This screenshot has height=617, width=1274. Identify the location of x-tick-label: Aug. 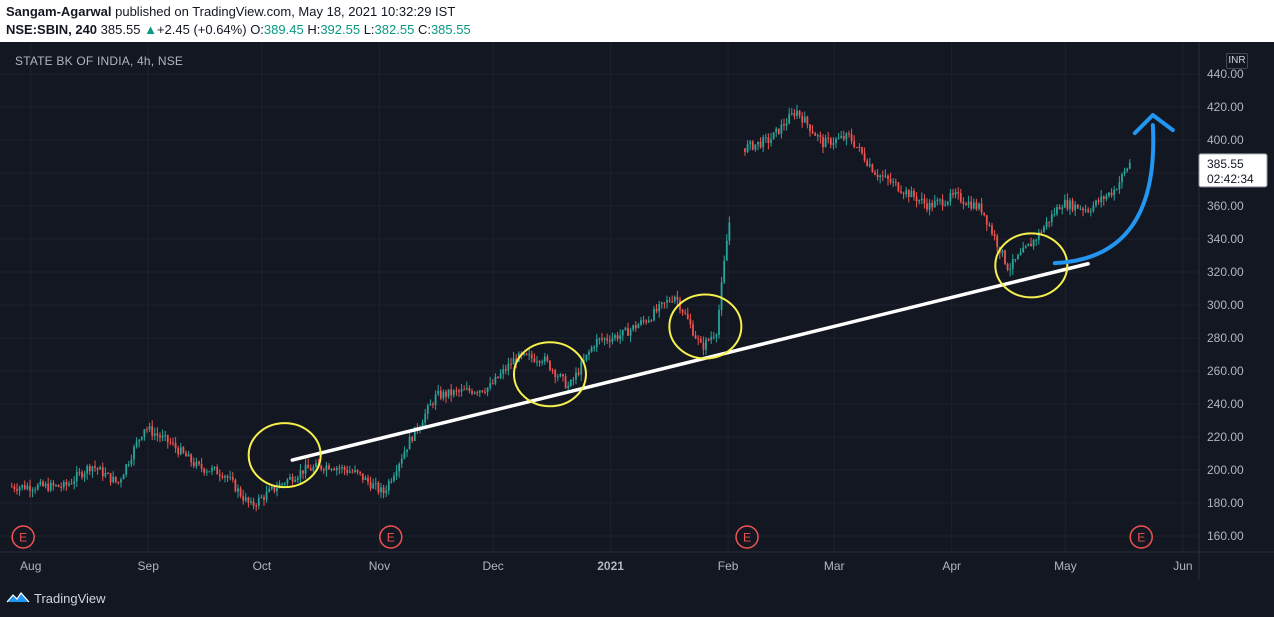
(30, 566).